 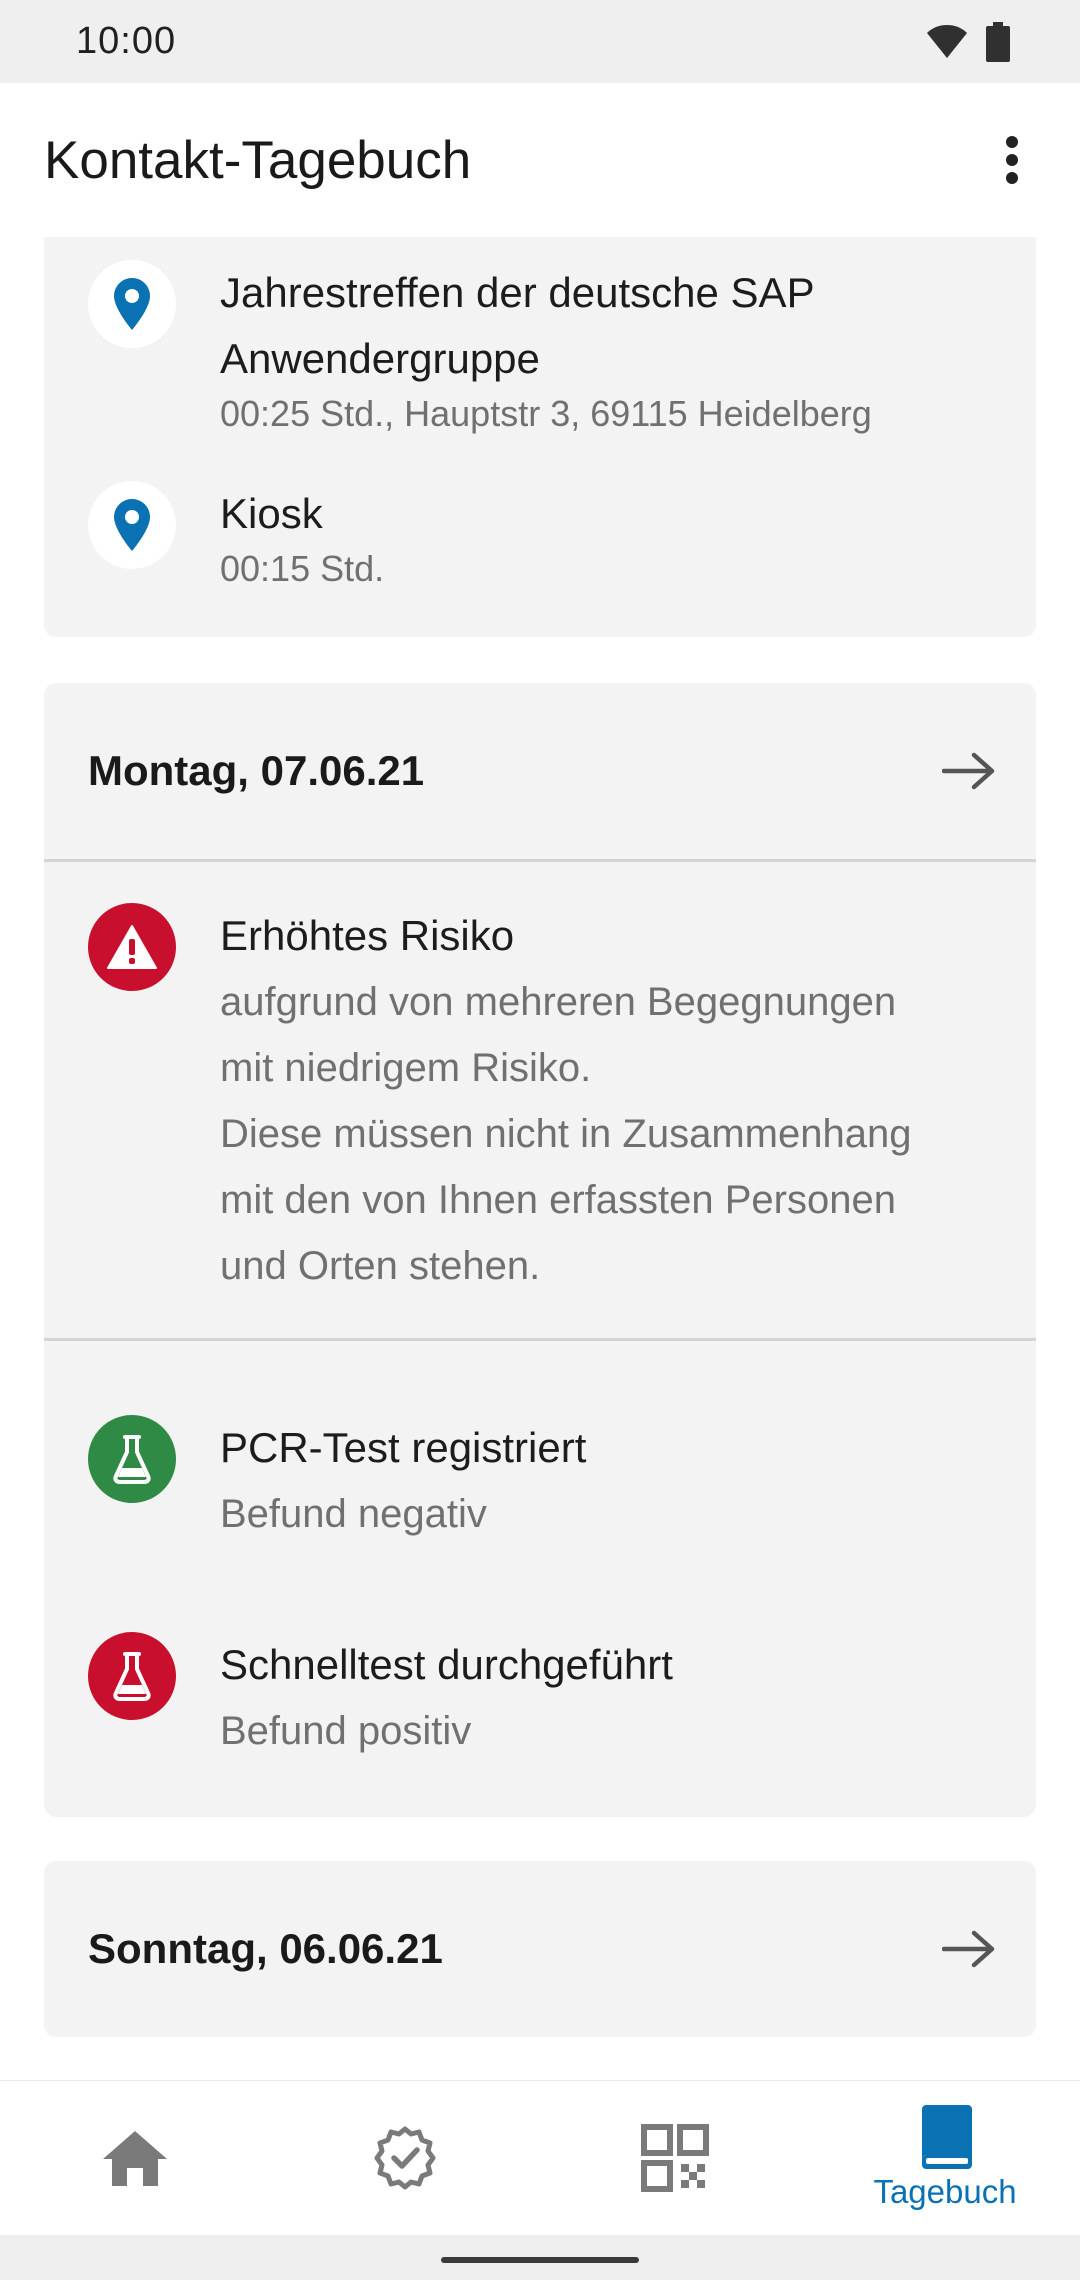 What do you see at coordinates (271, 513) in the screenshot?
I see `location-title: Kiosk` at bounding box center [271, 513].